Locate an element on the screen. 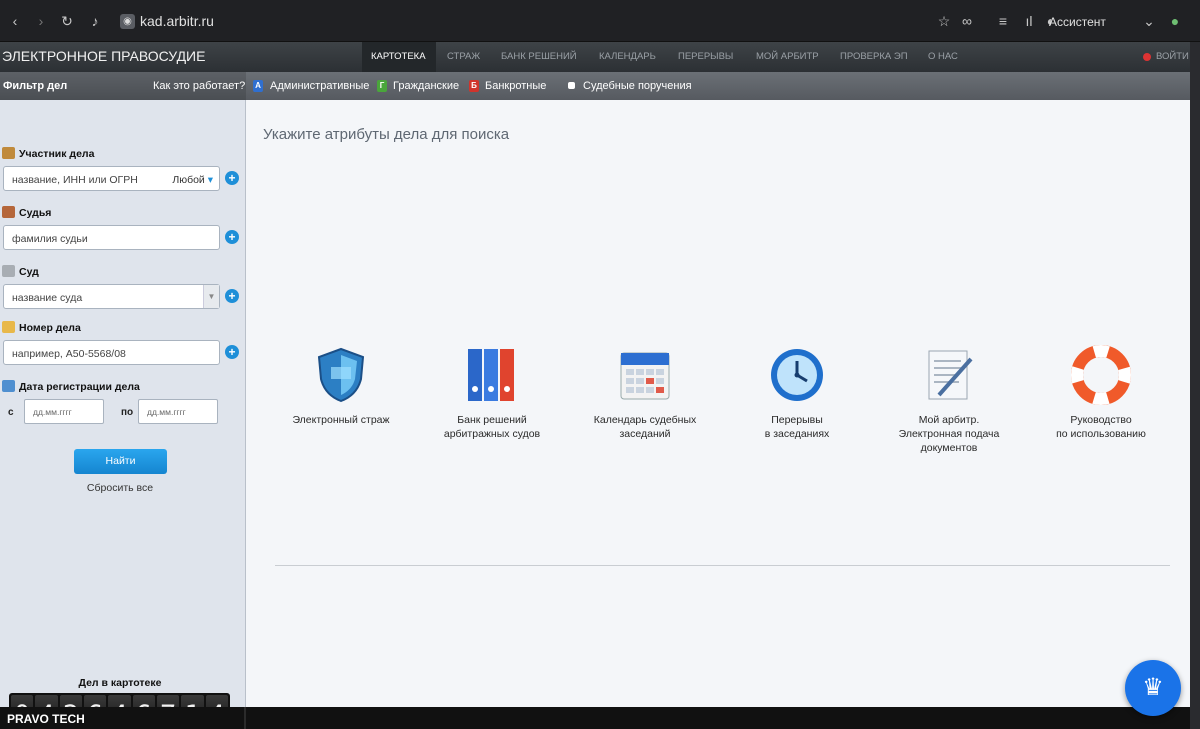 The image size is (1200, 729). profile-avatar: ● is located at coordinates (1175, 21).